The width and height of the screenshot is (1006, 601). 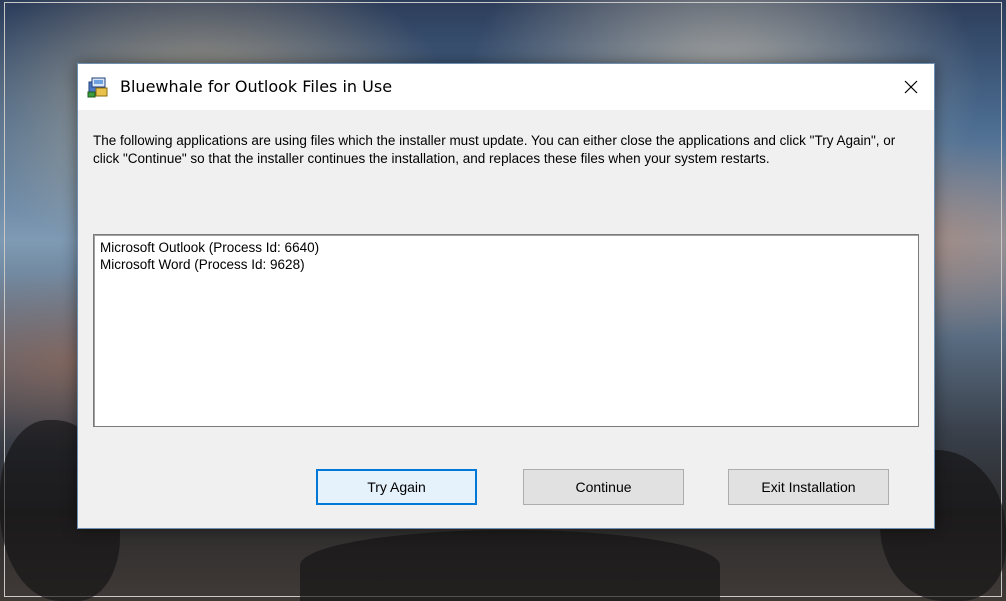 I want to click on dialog-title: Bluewhale for Outlook Files in Use, so click(x=256, y=86).